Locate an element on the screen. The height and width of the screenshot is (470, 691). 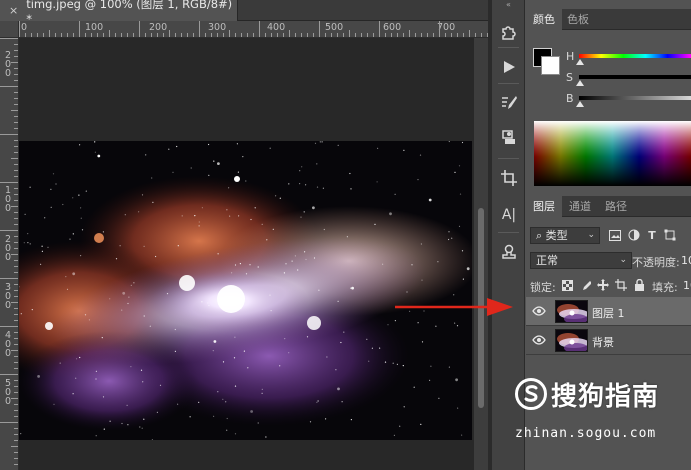
puzzle-icon is located at coordinates (509, 32).